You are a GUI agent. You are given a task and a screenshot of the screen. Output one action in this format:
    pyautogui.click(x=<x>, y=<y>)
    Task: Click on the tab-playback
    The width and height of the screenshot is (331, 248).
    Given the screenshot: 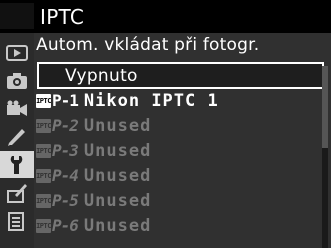 What is the action you would take?
    pyautogui.click(x=17, y=52)
    